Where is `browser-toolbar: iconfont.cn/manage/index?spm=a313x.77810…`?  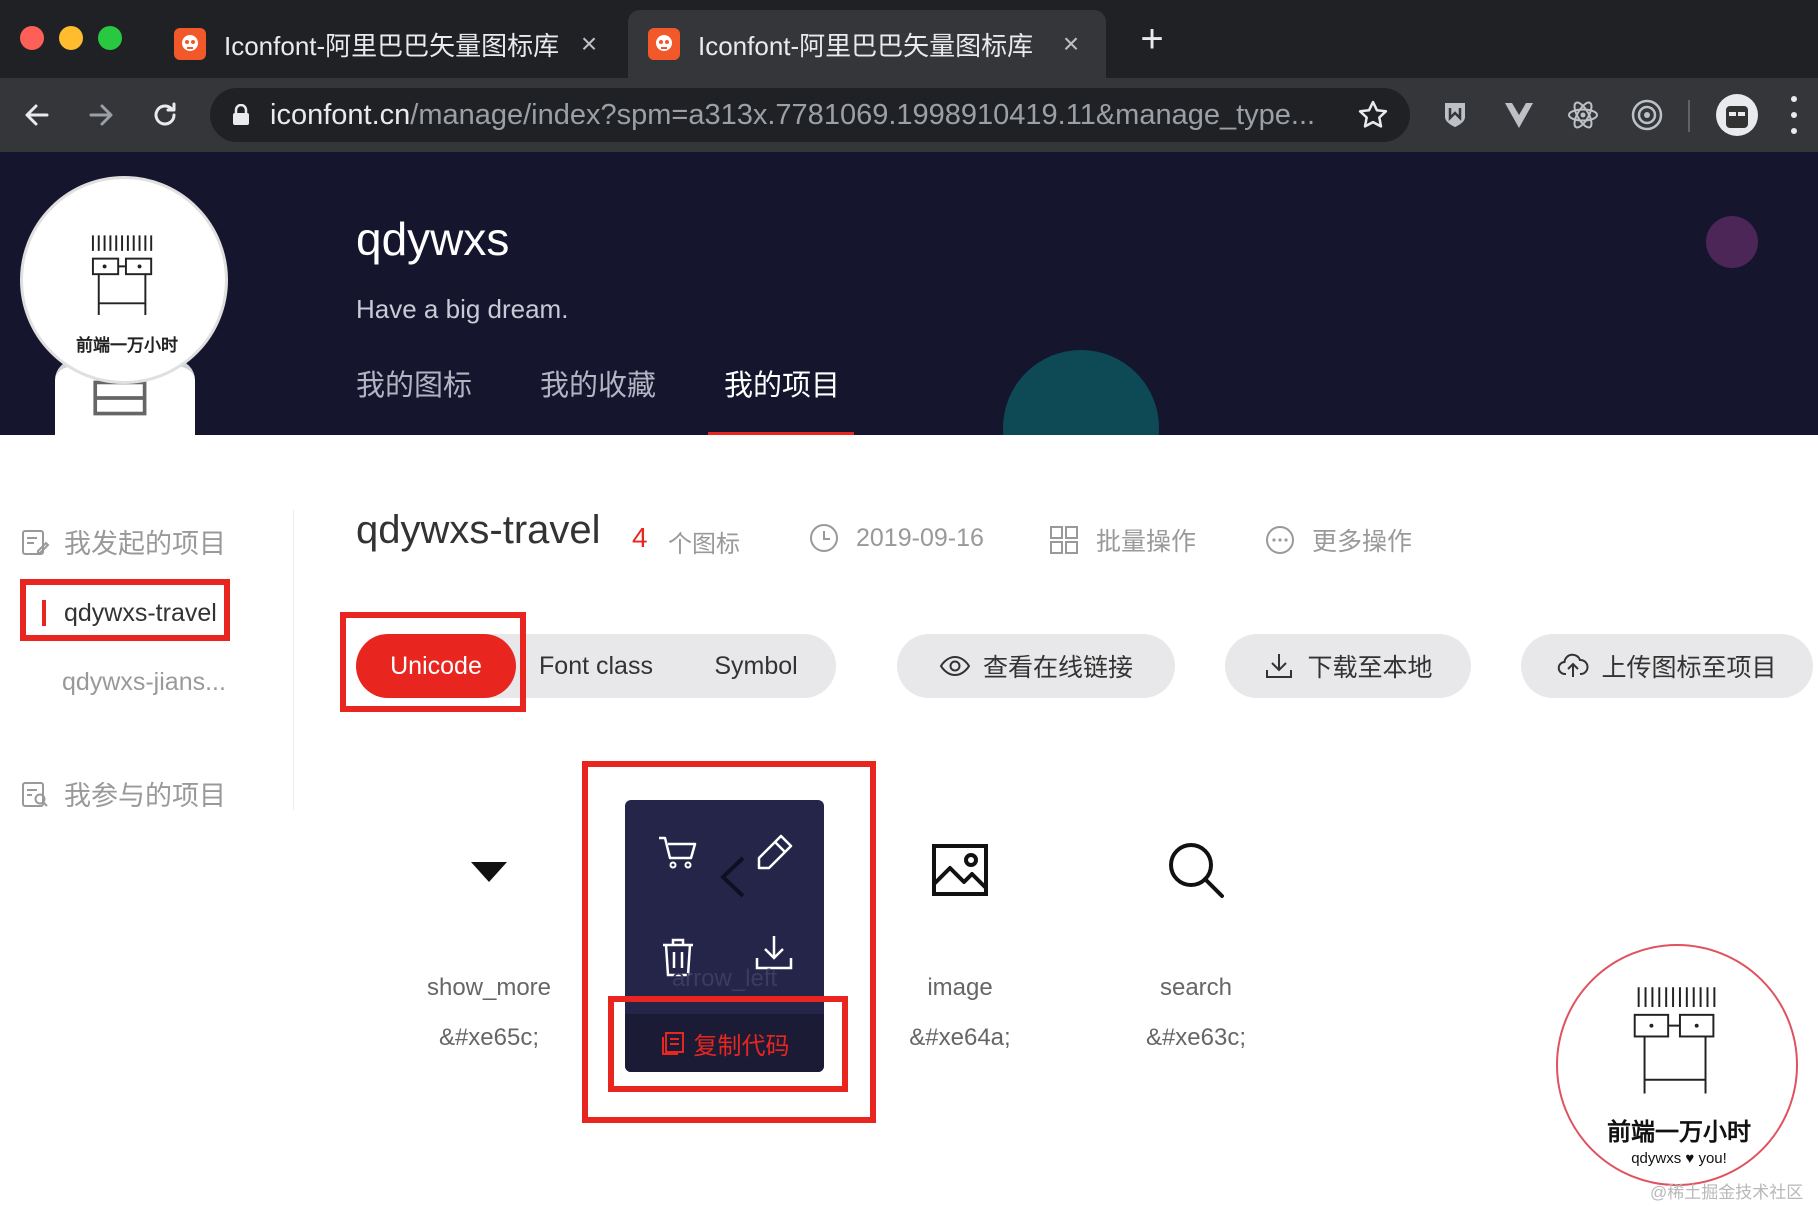
browser-toolbar: iconfont.cn/manage/index?spm=a313x.77810… is located at coordinates (909, 115).